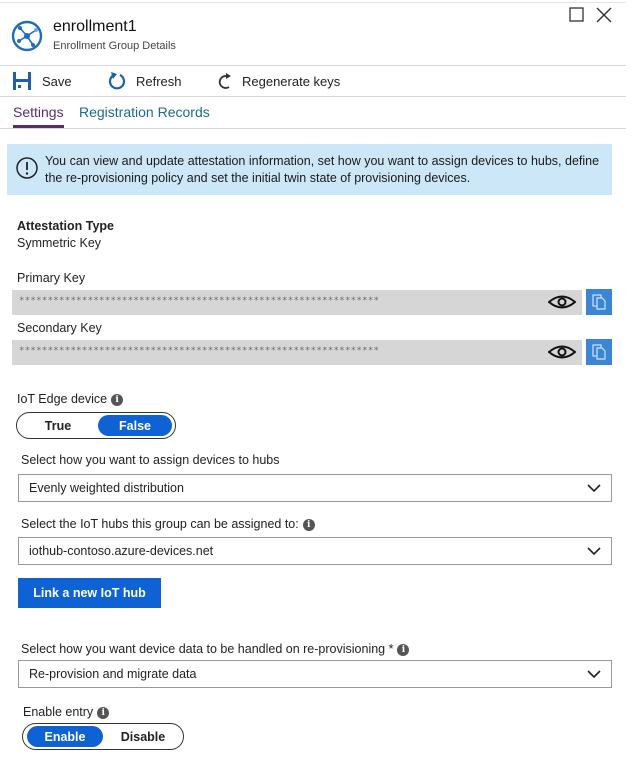  I want to click on disable-option: Disable, so click(143, 736).